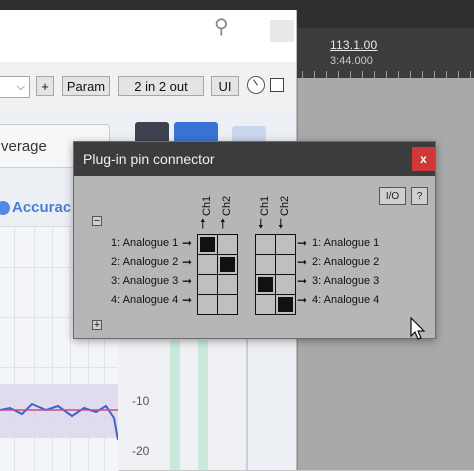 This screenshot has height=471, width=474. Describe the element at coordinates (285, 244) in the screenshot. I see `output-pin-cell-r1-c2` at that location.